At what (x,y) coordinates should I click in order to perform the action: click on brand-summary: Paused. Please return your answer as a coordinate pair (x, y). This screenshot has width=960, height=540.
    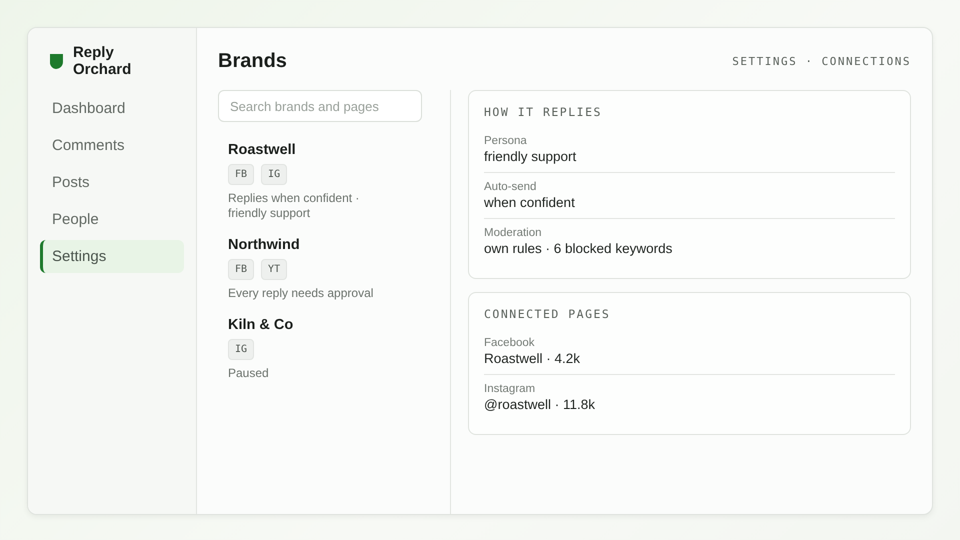
    Looking at the image, I should click on (249, 373).